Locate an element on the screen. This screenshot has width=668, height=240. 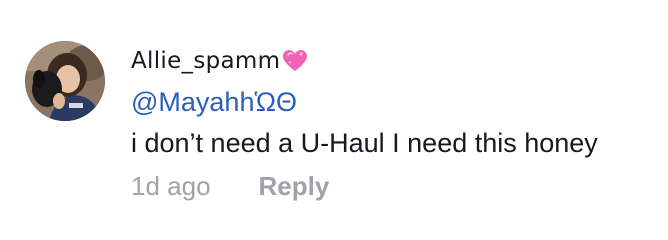
mention-link: @MayahhὩΘ is located at coordinates (214, 102).